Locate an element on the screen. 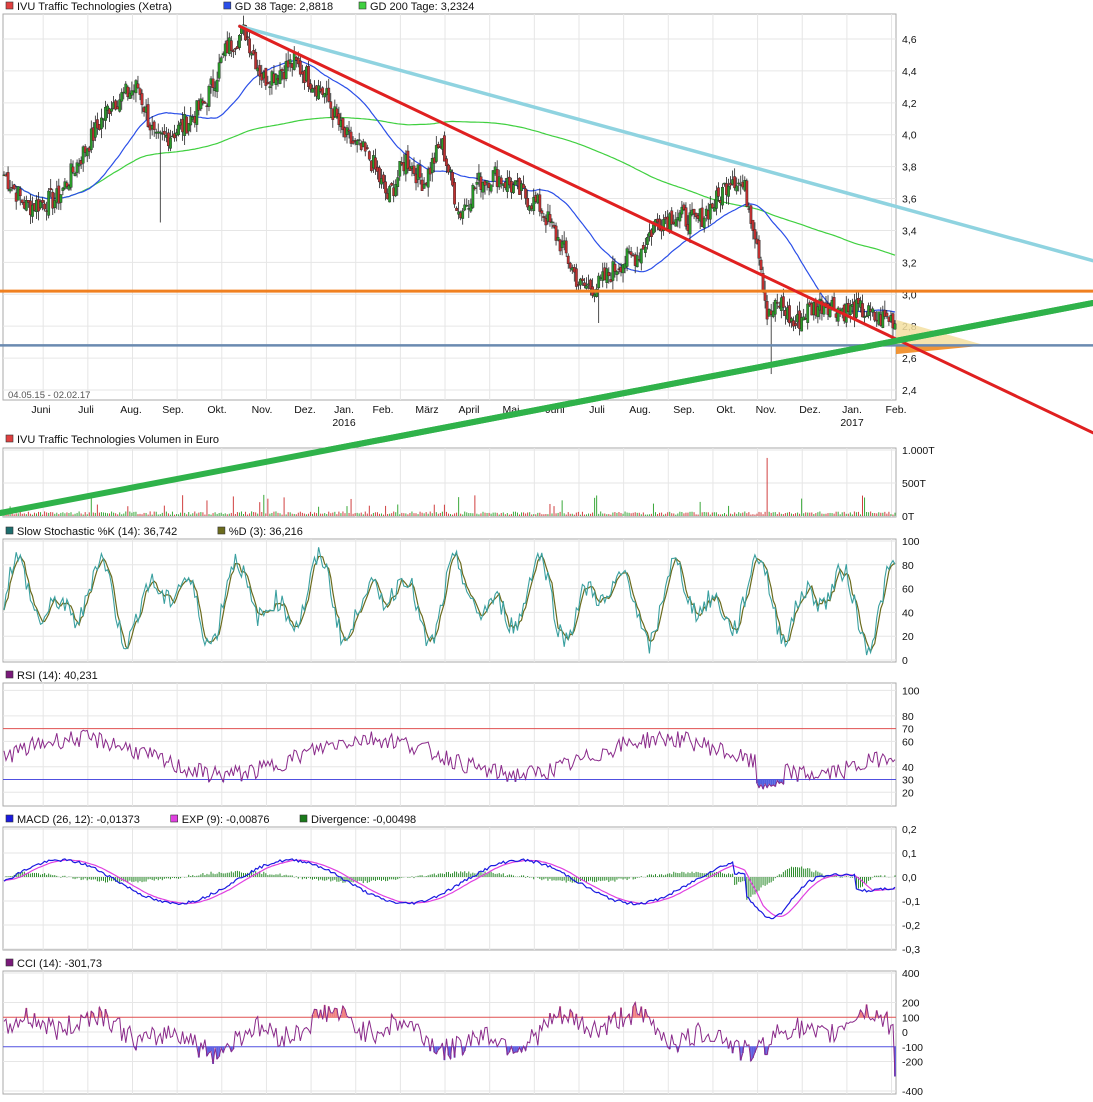 This screenshot has height=1102, width=1093. y-tick-label: -0,2 is located at coordinates (911, 926).